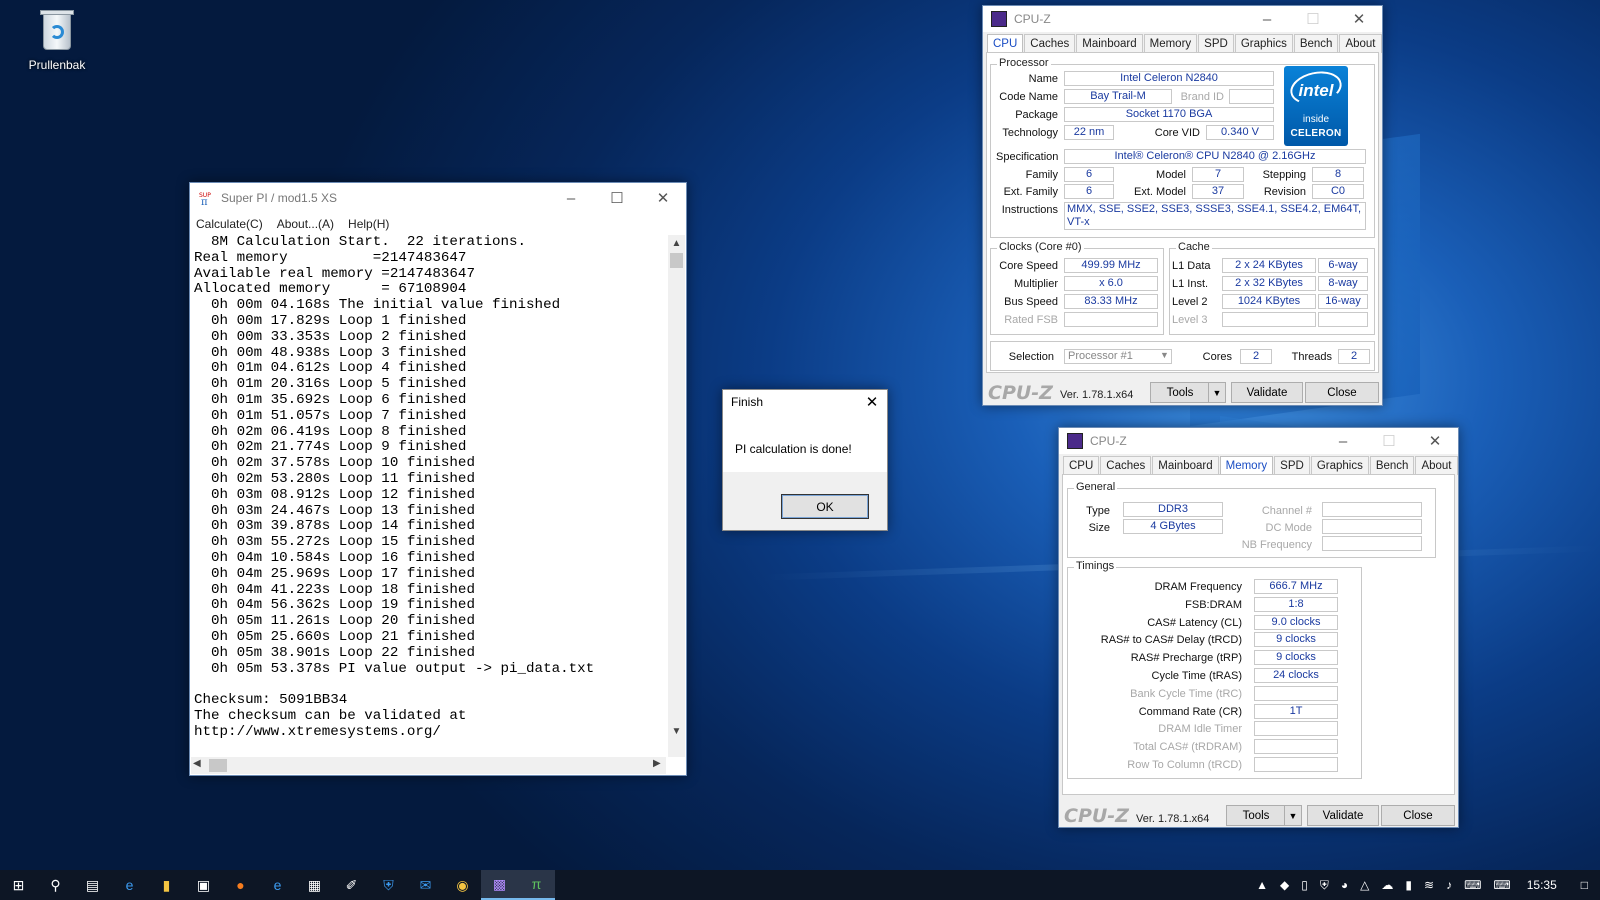 This screenshot has height=900, width=1600. I want to click on ie-icon: e, so click(277, 885).